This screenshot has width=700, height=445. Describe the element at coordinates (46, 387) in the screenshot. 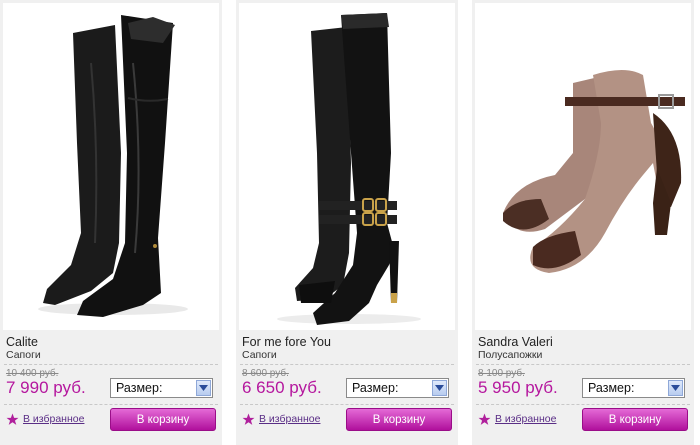

I see `current-price: 7 990 руб.` at that location.